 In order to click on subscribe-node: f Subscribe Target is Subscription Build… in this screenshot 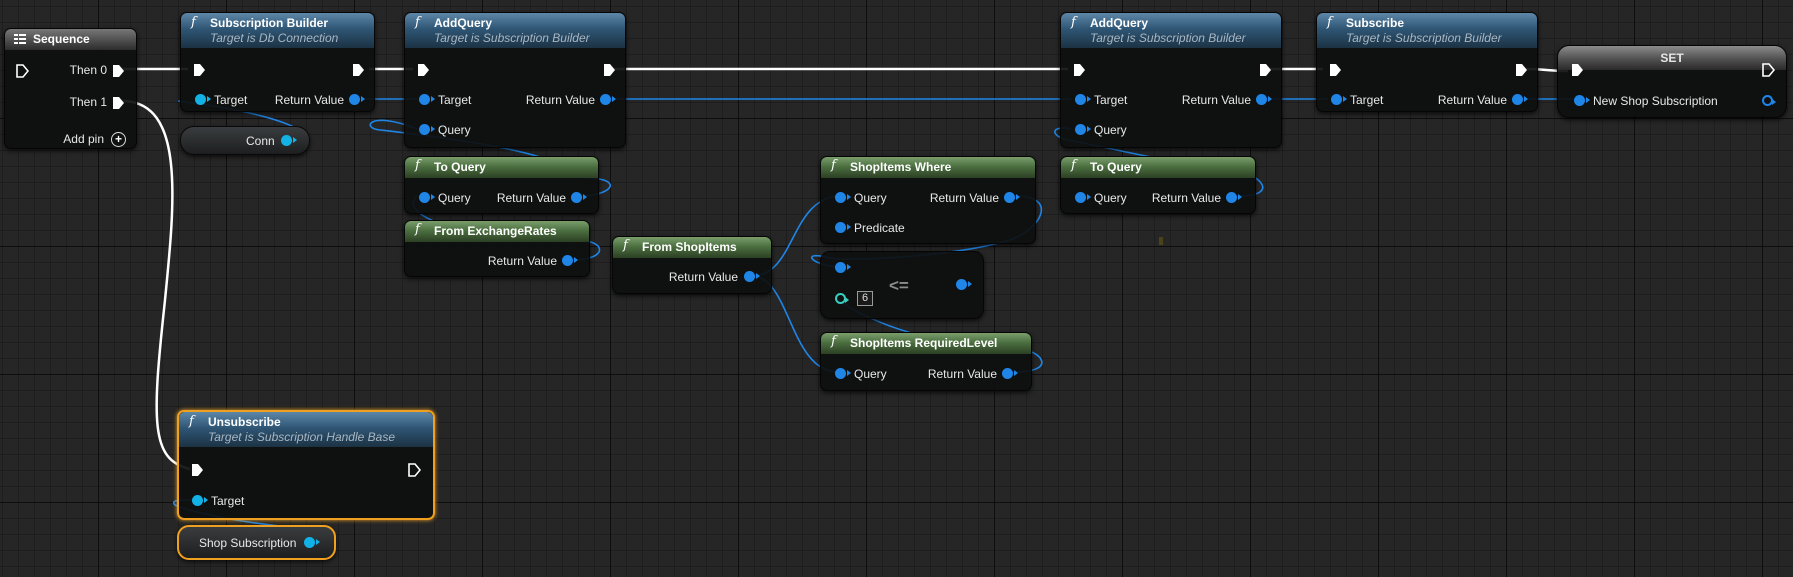, I will do `click(1427, 62)`.